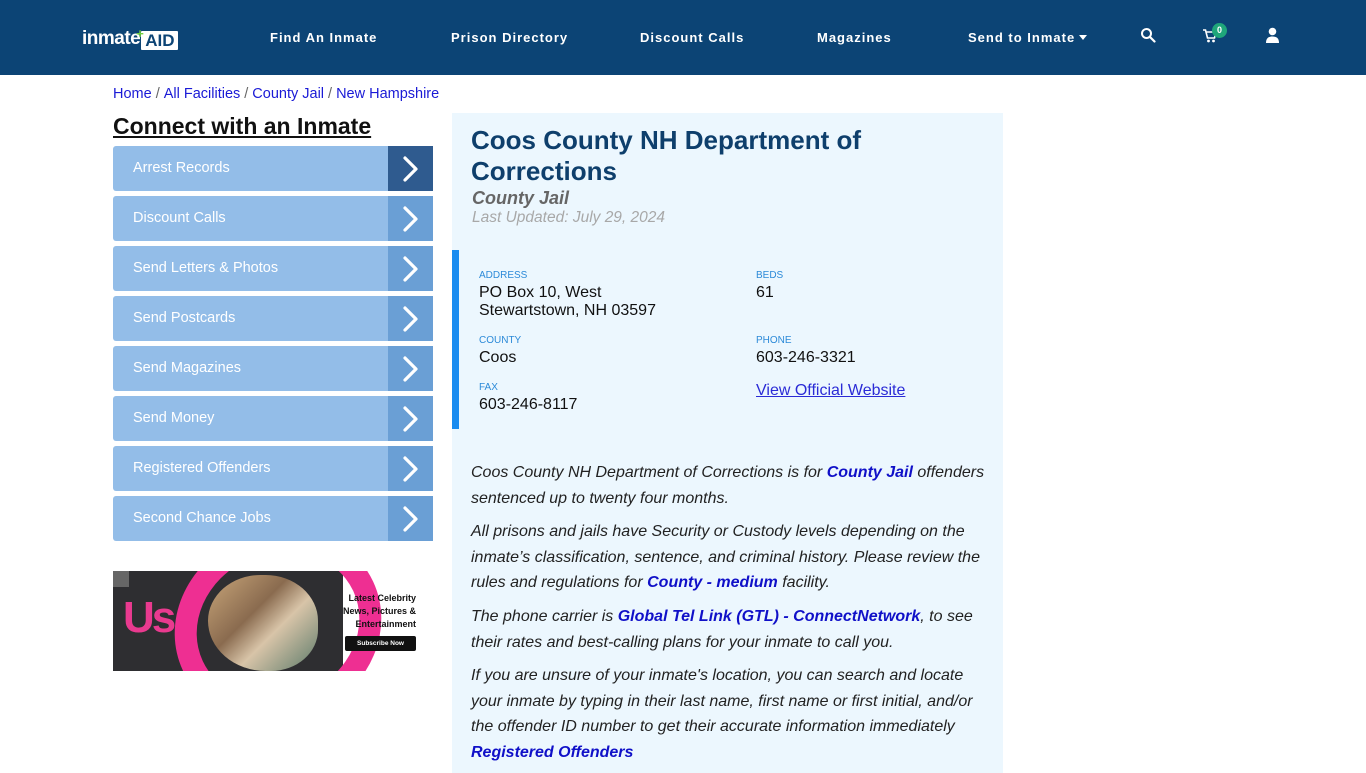 The image size is (1366, 773). Describe the element at coordinates (1028, 37) in the screenshot. I see `nav-send-to-inmate: Send to Inmate` at that location.